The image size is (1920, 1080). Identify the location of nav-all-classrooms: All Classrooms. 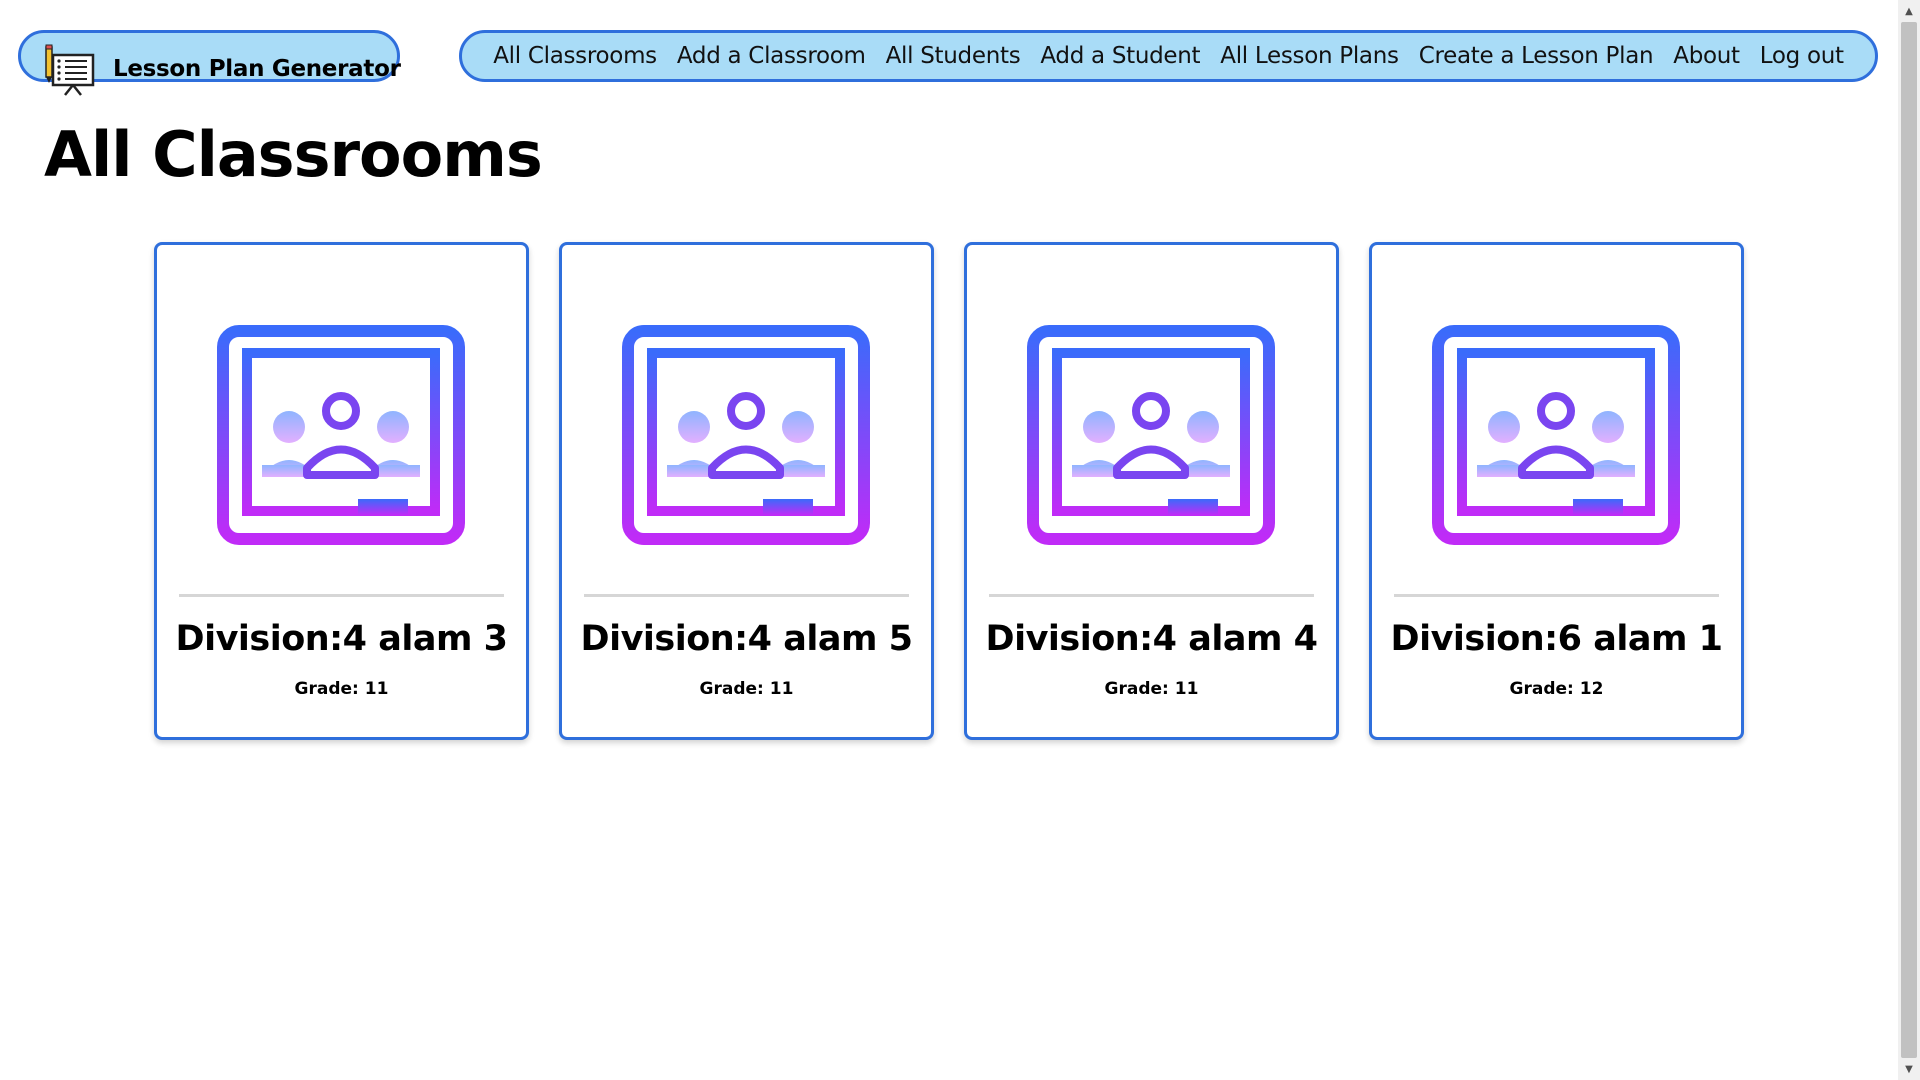
(575, 56).